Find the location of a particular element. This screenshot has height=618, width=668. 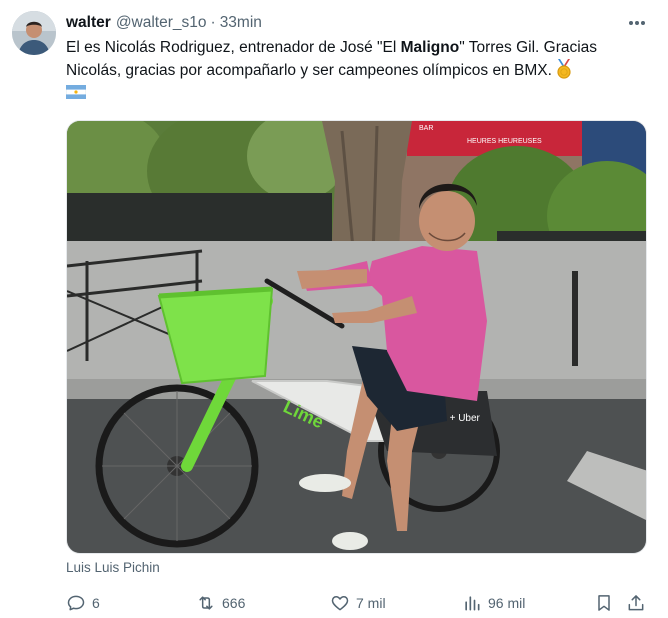

reply-icon is located at coordinates (76, 603).